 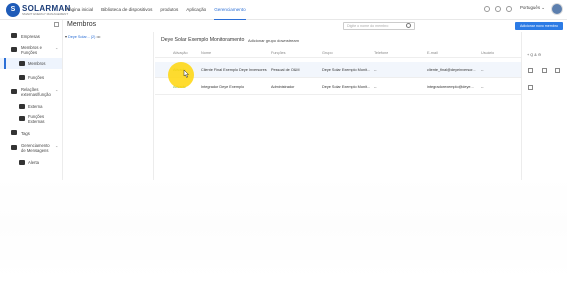 What do you see at coordinates (557, 70) in the screenshot?
I see `delete-icon` at bounding box center [557, 70].